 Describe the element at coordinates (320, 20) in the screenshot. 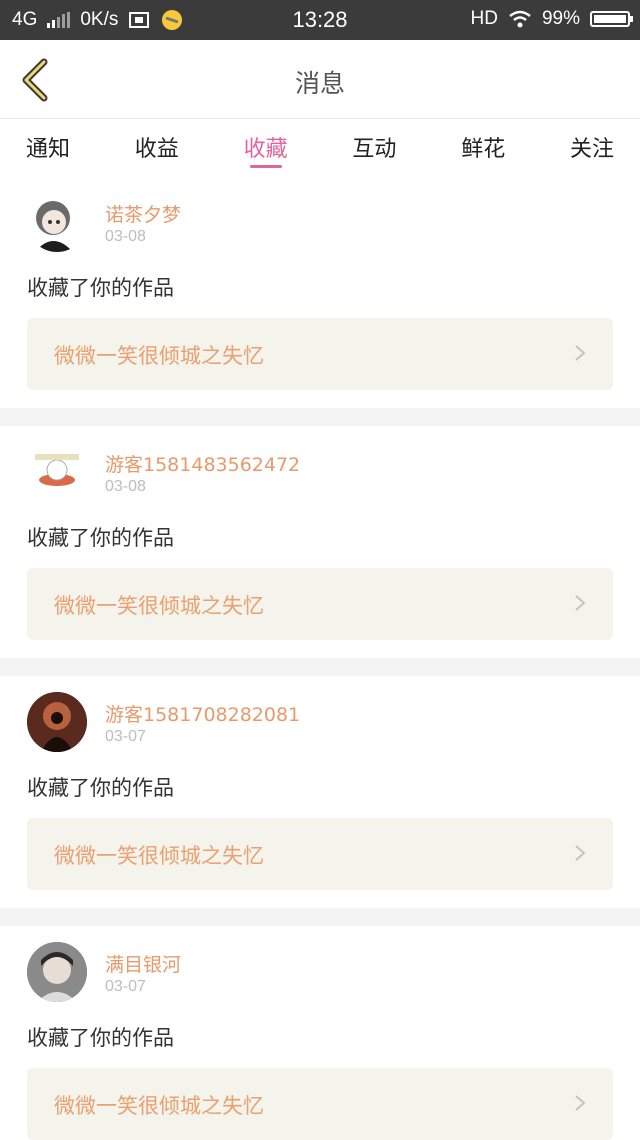

I see `status-bar: 4G 0K/s 13:28 HD 99%` at that location.